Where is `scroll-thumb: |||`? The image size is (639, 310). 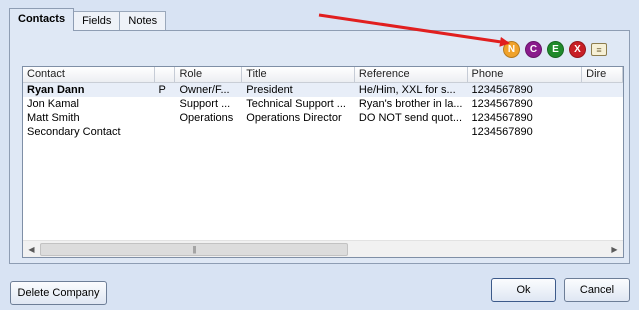
scroll-thumb: ||| is located at coordinates (194, 249).